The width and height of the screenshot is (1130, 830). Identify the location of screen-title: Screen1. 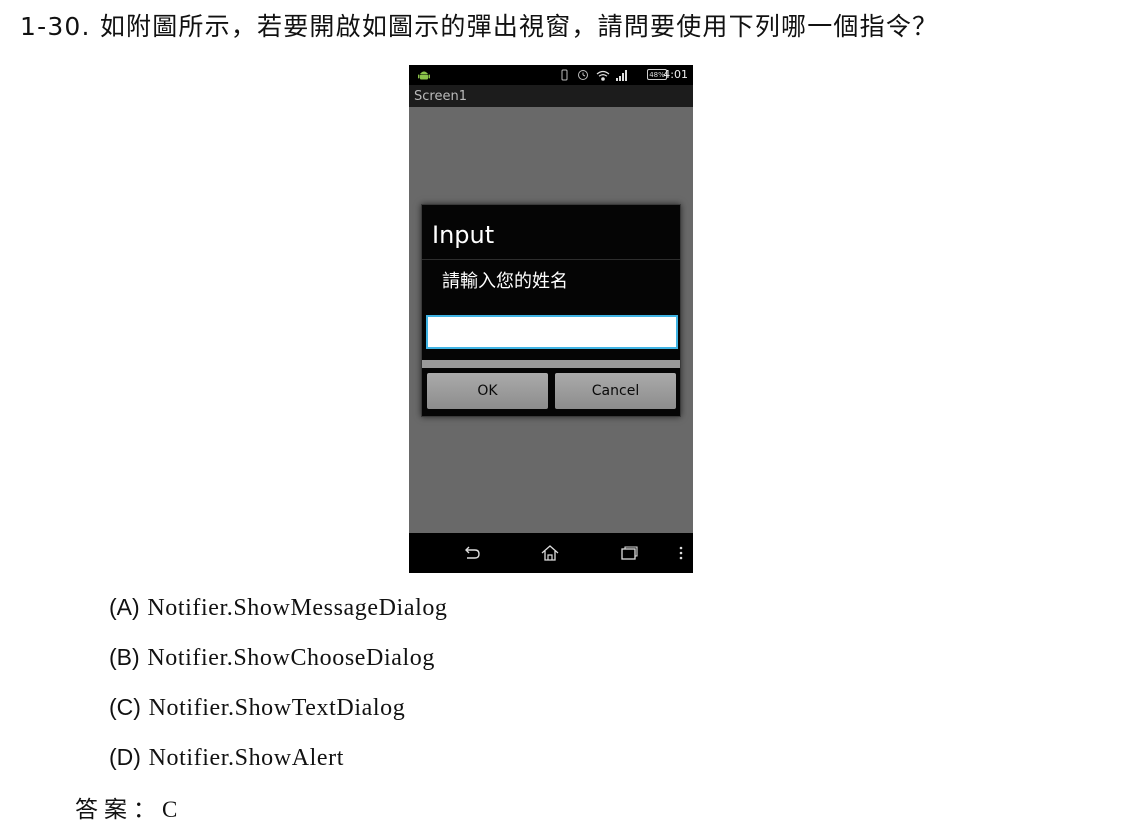
(551, 96).